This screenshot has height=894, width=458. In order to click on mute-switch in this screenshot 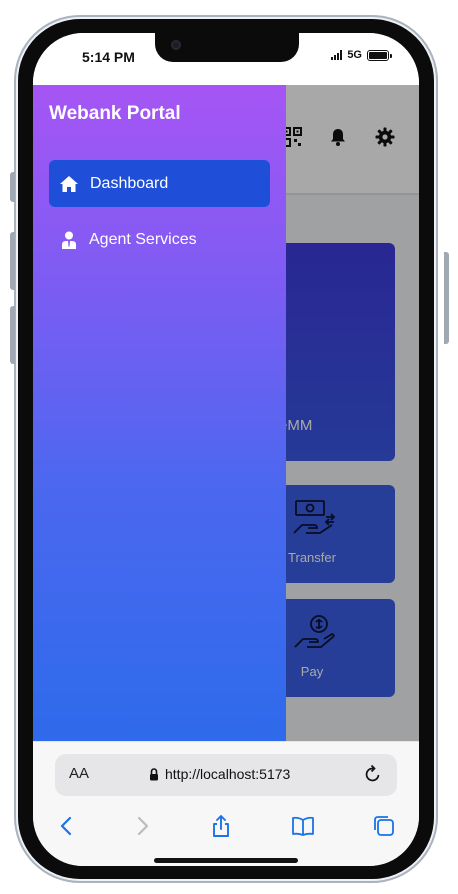, I will do `click(12, 187)`.